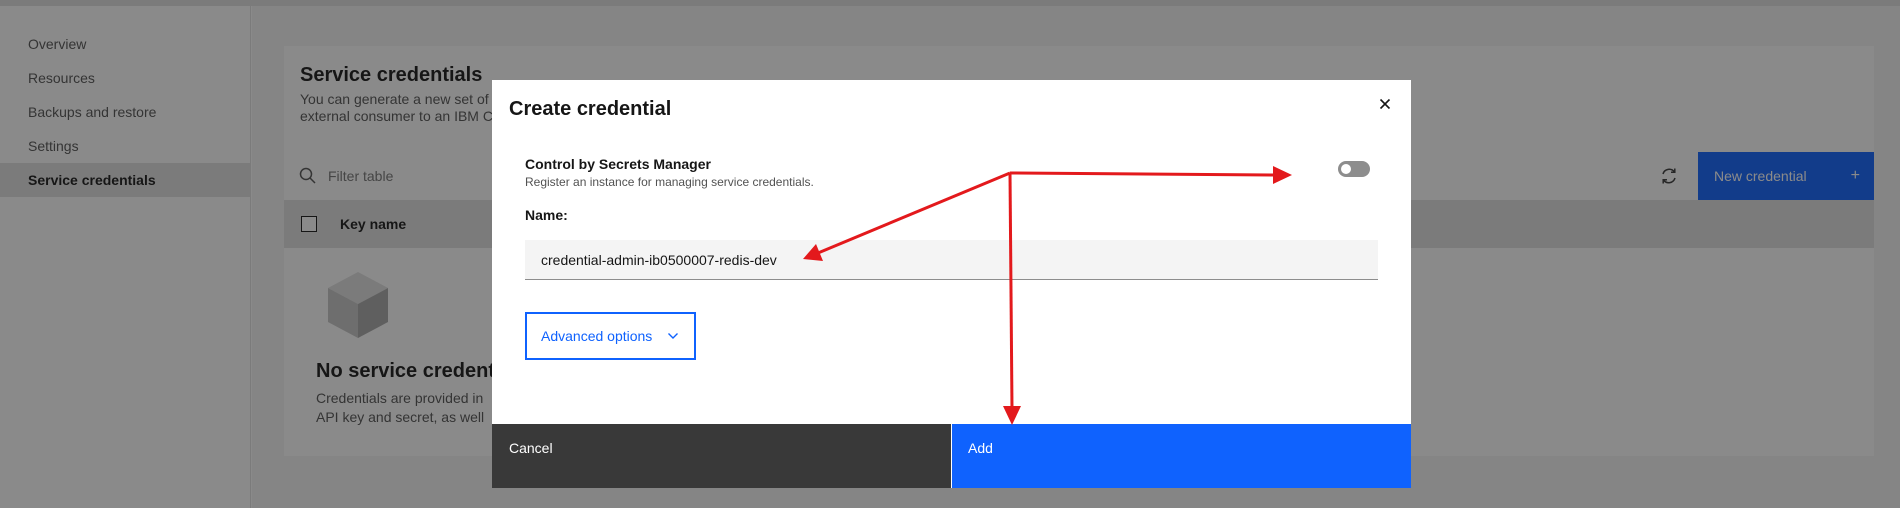 The image size is (1900, 508). Describe the element at coordinates (1181, 456) in the screenshot. I see `add-button: Add` at that location.